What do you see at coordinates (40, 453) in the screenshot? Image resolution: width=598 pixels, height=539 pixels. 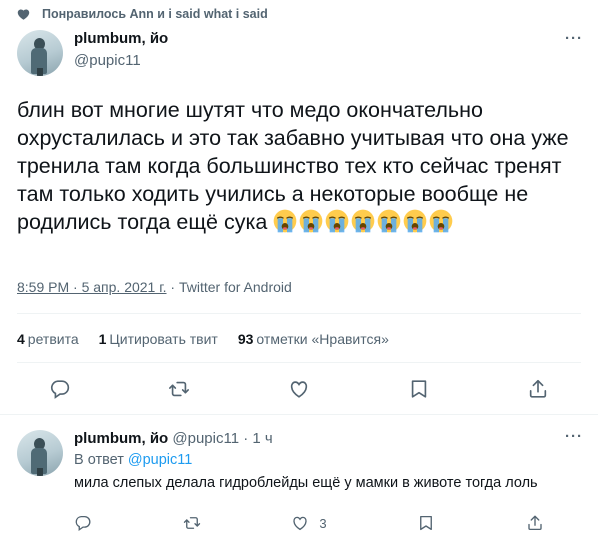 I see `reply-avatar` at bounding box center [40, 453].